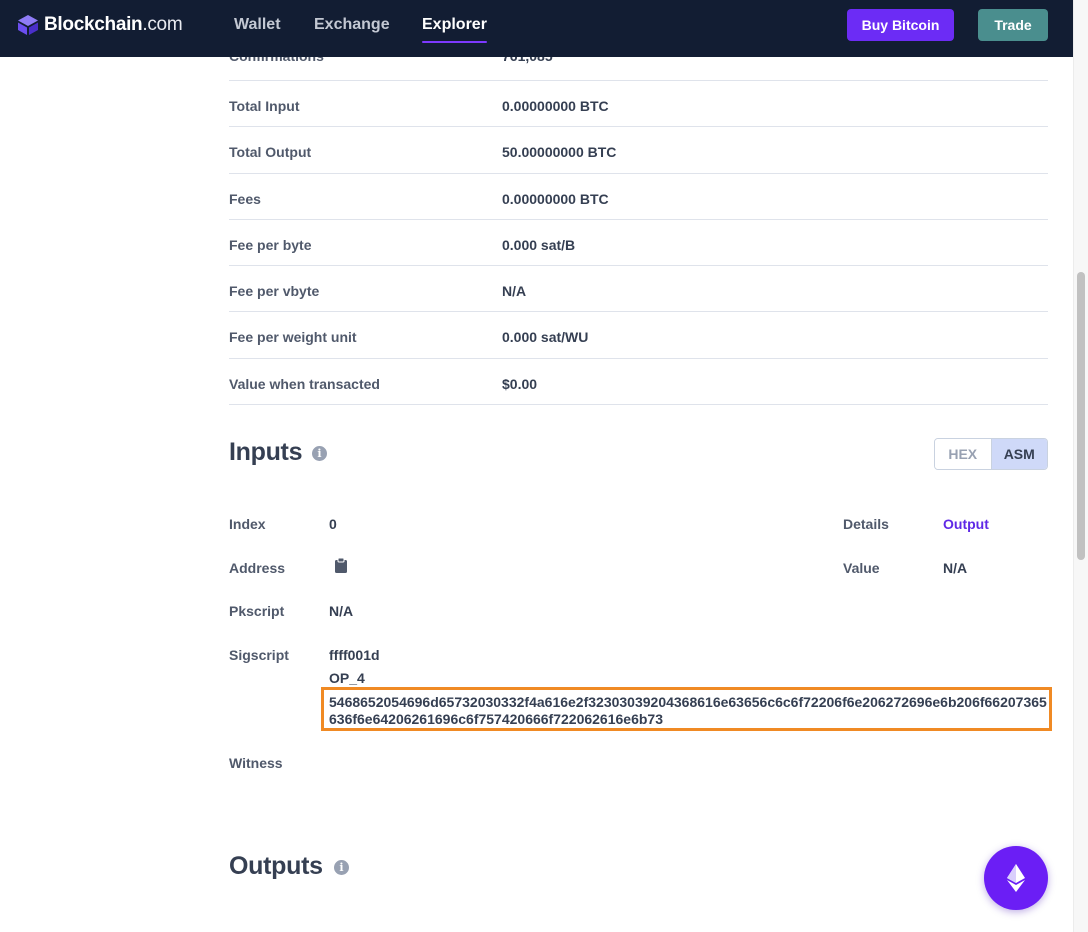  I want to click on outputs-title: Outputs, so click(276, 866).